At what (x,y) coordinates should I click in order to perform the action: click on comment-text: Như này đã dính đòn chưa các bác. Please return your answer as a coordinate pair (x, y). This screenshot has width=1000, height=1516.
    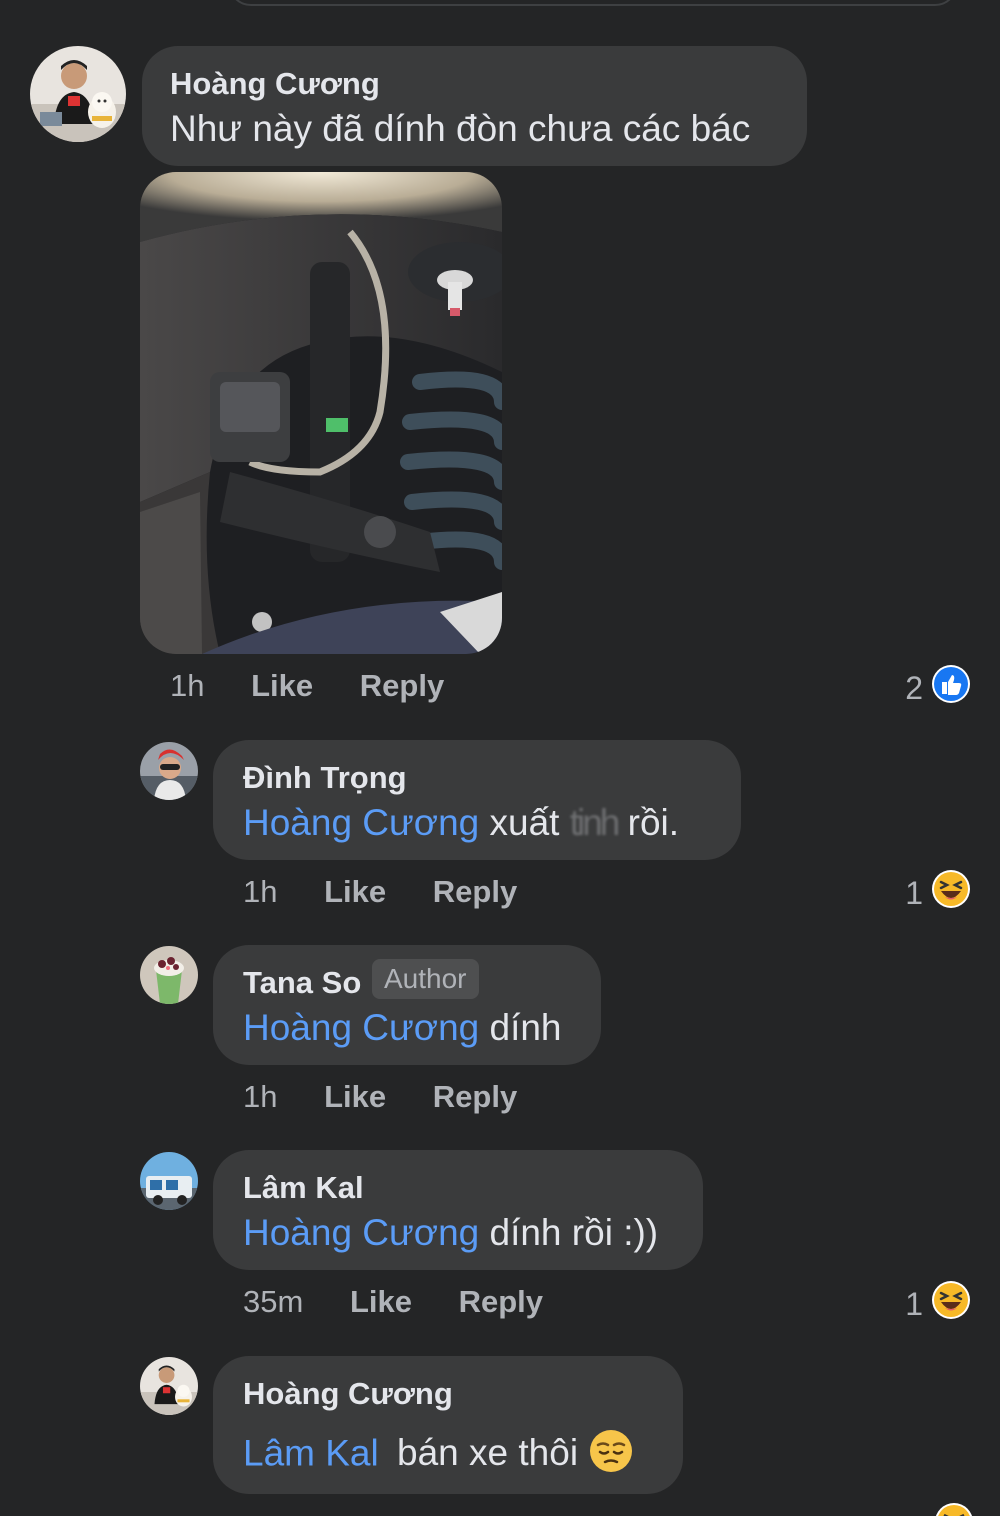
    Looking at the image, I should click on (460, 128).